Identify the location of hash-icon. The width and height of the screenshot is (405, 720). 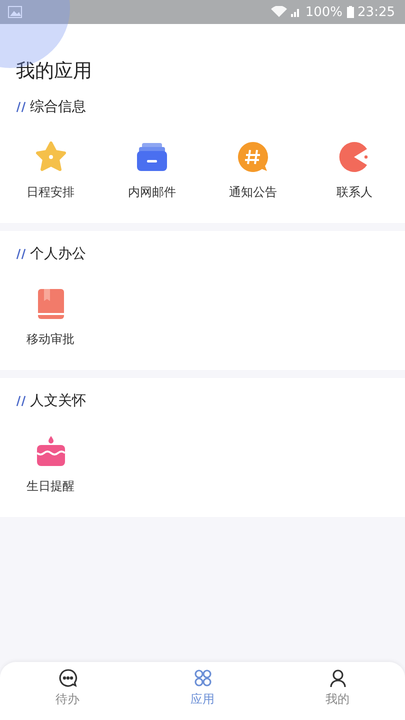
(253, 157).